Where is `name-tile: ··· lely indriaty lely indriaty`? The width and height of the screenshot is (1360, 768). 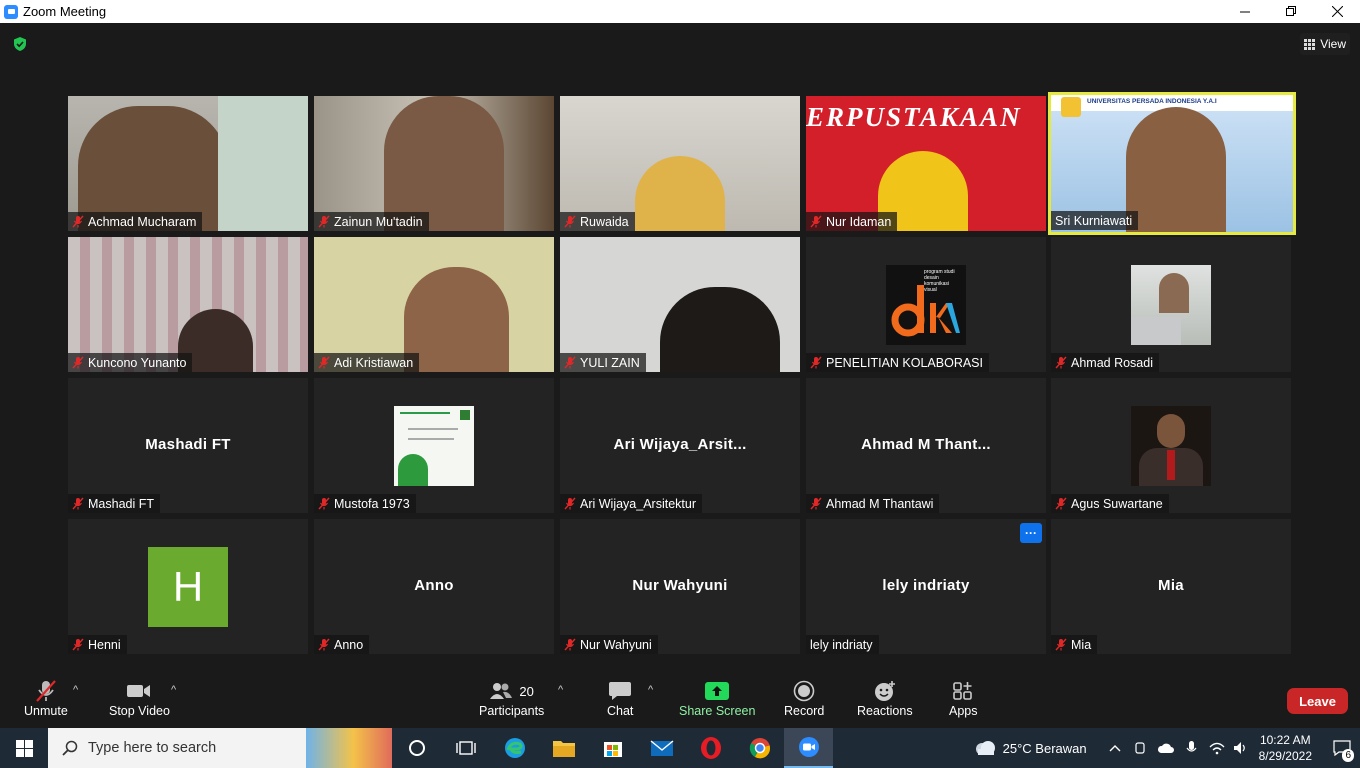 name-tile: ··· lely indriaty lely indriaty is located at coordinates (926, 586).